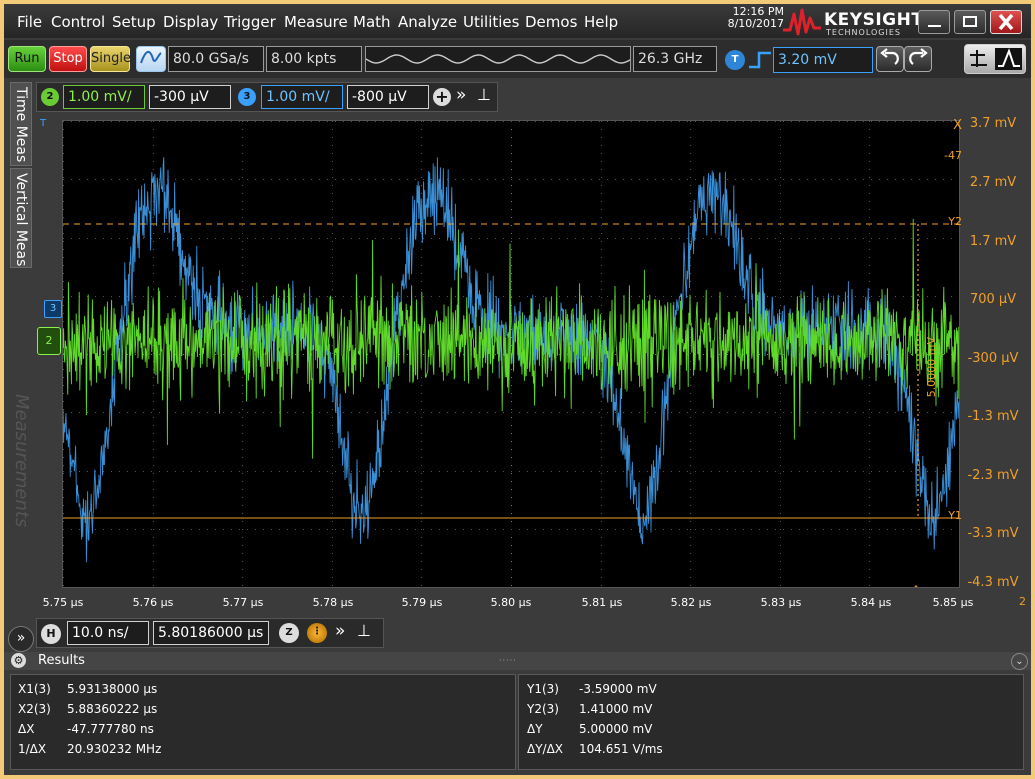 This screenshot has width=1035, height=779. What do you see at coordinates (543, 689) in the screenshot?
I see `result-label: Y1(3)` at bounding box center [543, 689].